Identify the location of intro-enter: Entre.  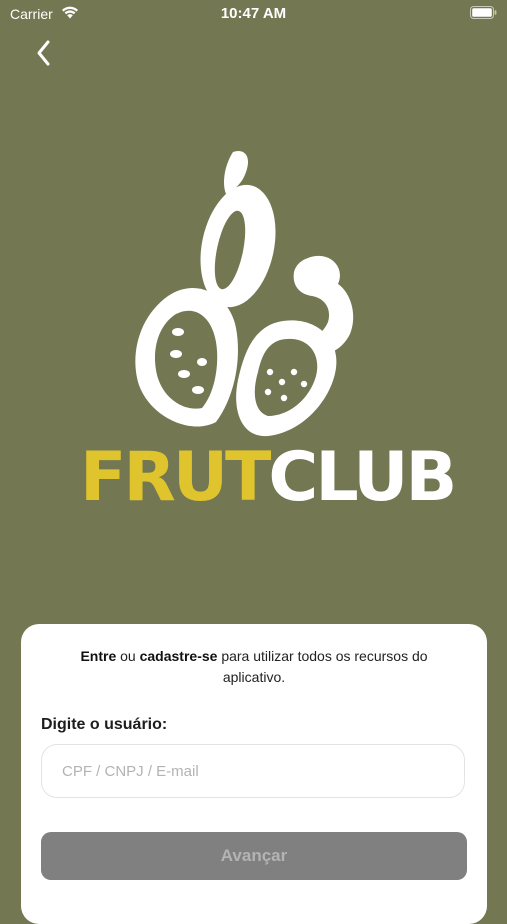
(98, 656).